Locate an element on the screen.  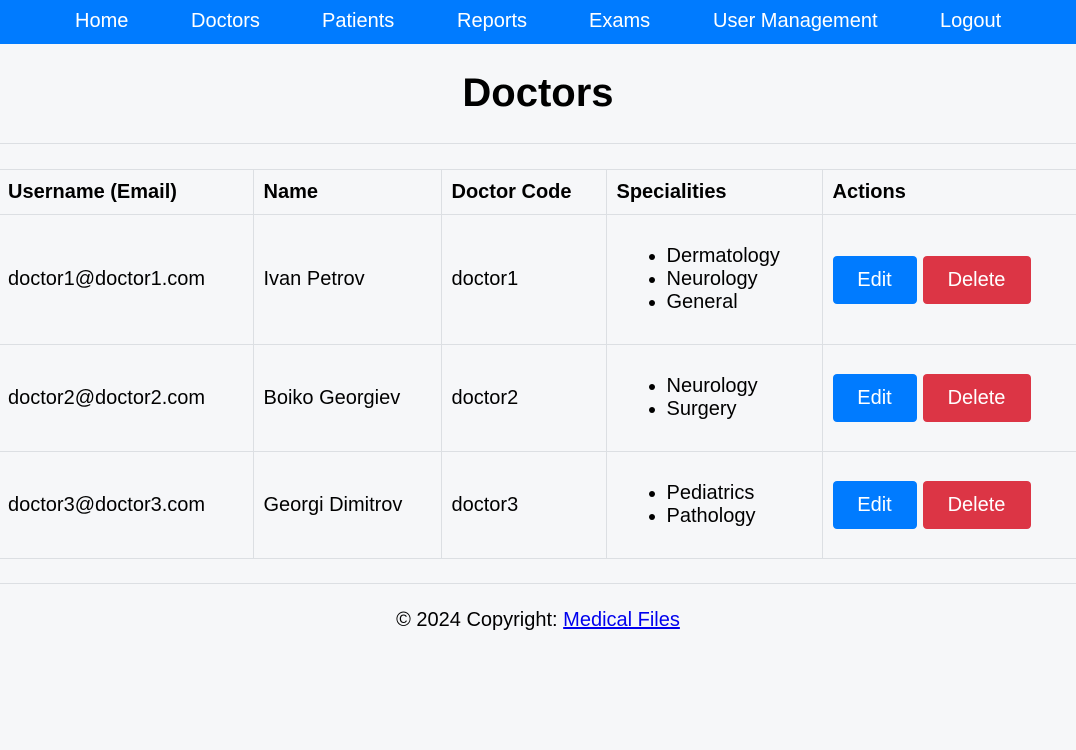
doctor-email: doctor2@doctor2.com is located at coordinates (127, 398).